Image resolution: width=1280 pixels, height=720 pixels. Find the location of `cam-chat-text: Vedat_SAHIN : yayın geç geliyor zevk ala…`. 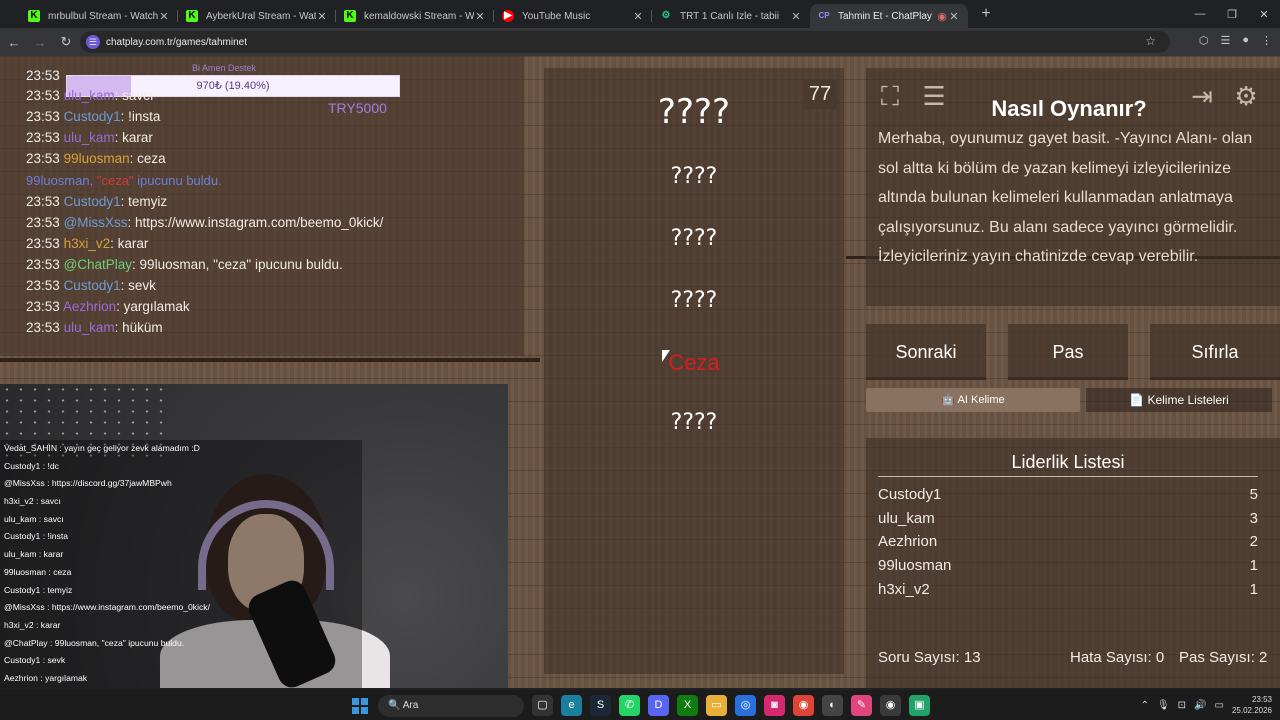

cam-chat-text: Vedat_SAHIN : yayın geç geliyor zevk ala… is located at coordinates (102, 448).